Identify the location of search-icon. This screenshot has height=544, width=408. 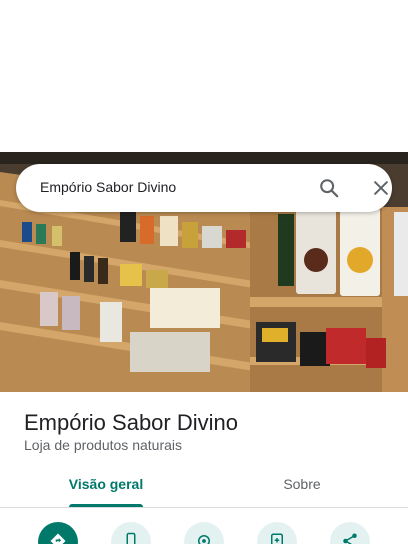
(329, 188).